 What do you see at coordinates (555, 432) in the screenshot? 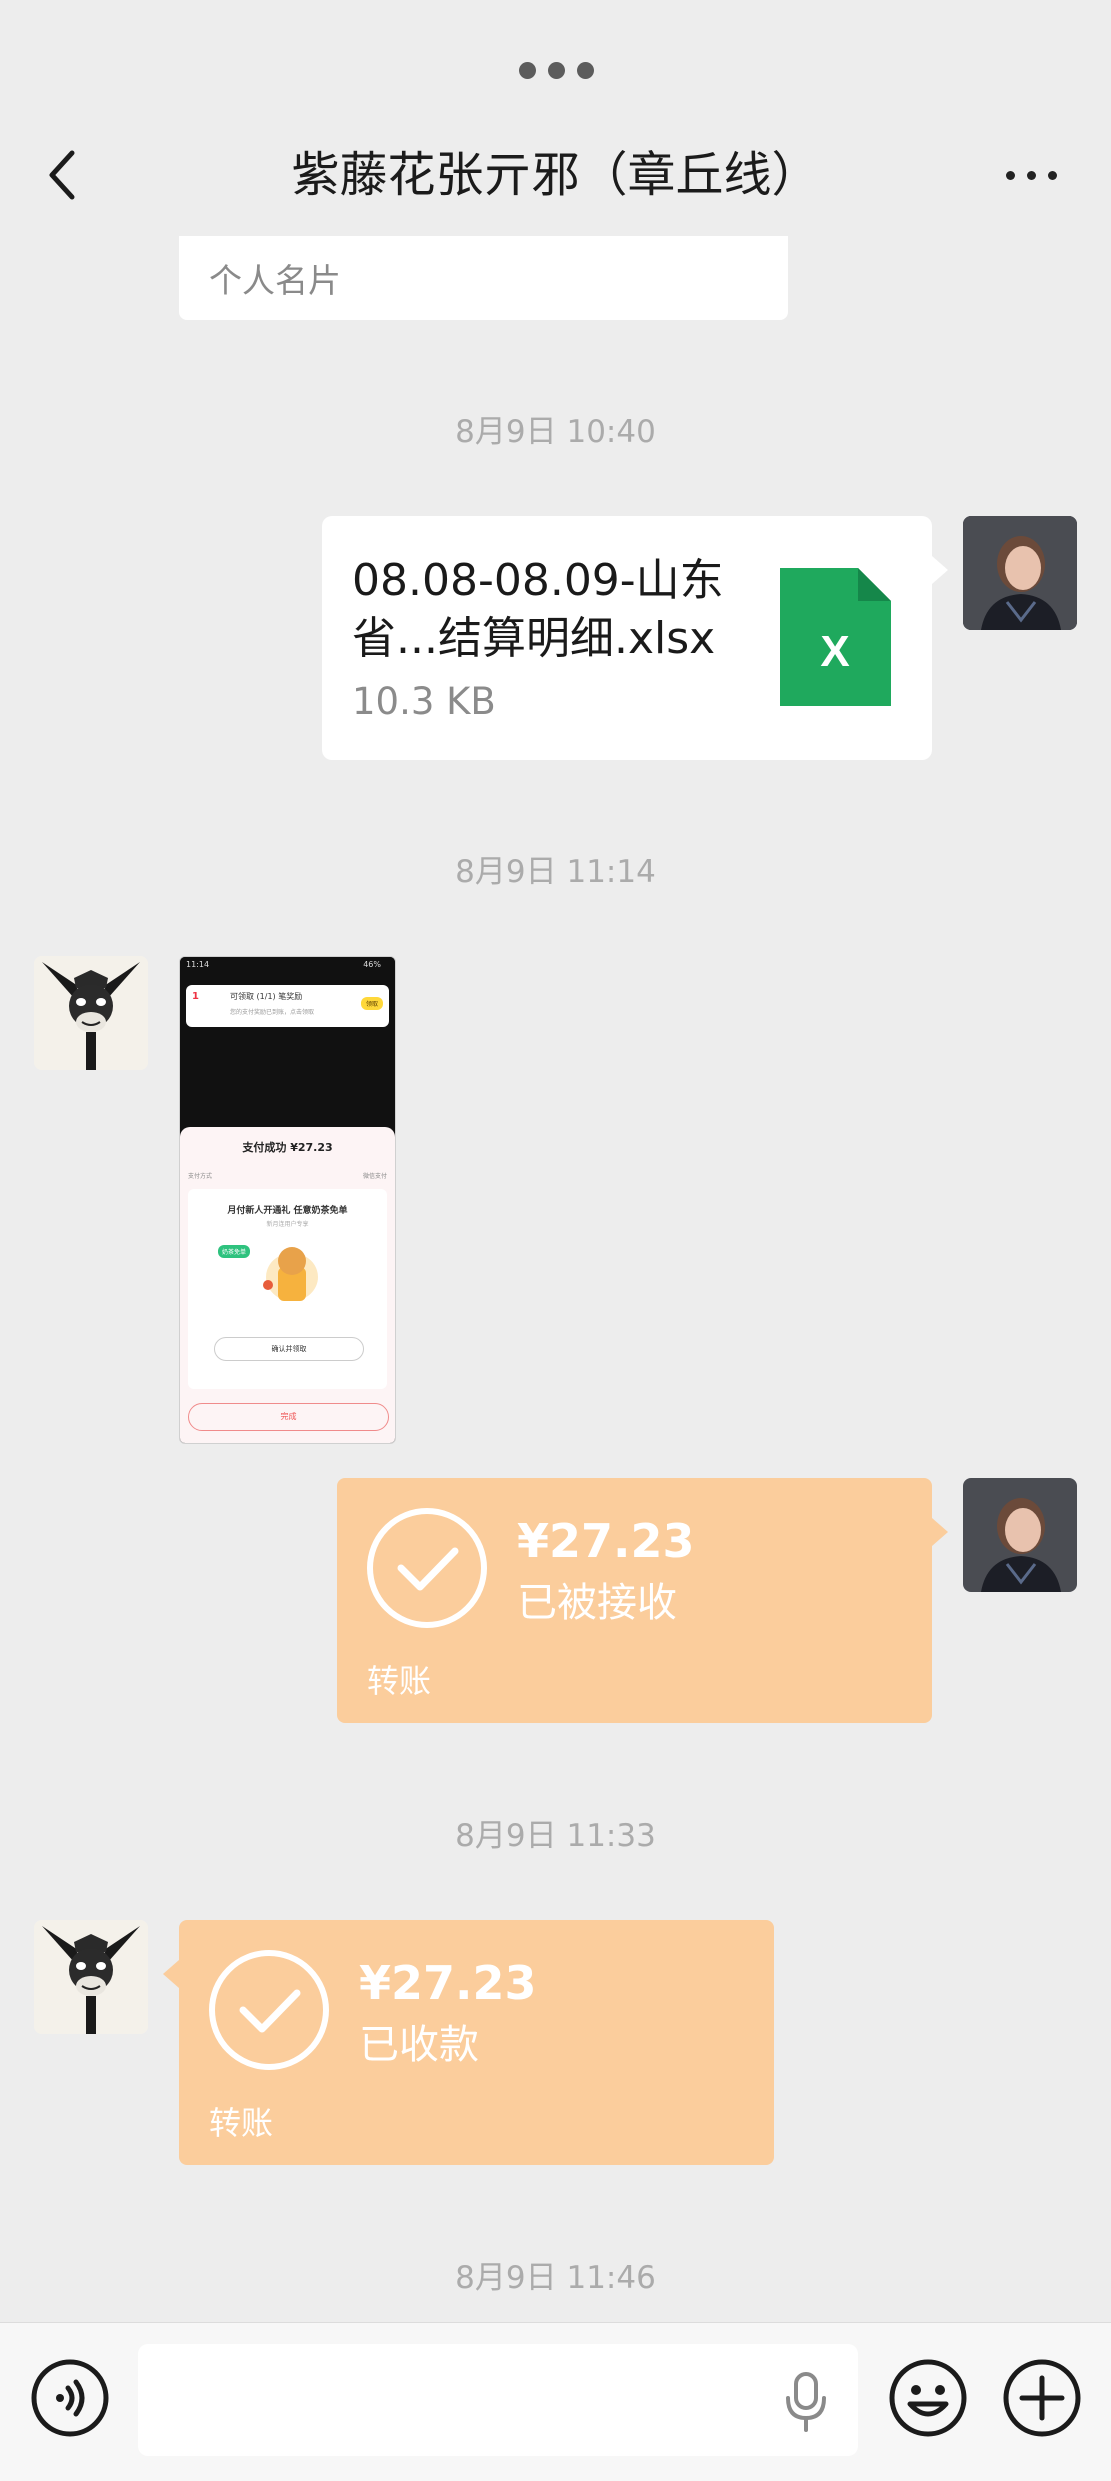
I see `timestamp: 8月9日 10:40` at bounding box center [555, 432].